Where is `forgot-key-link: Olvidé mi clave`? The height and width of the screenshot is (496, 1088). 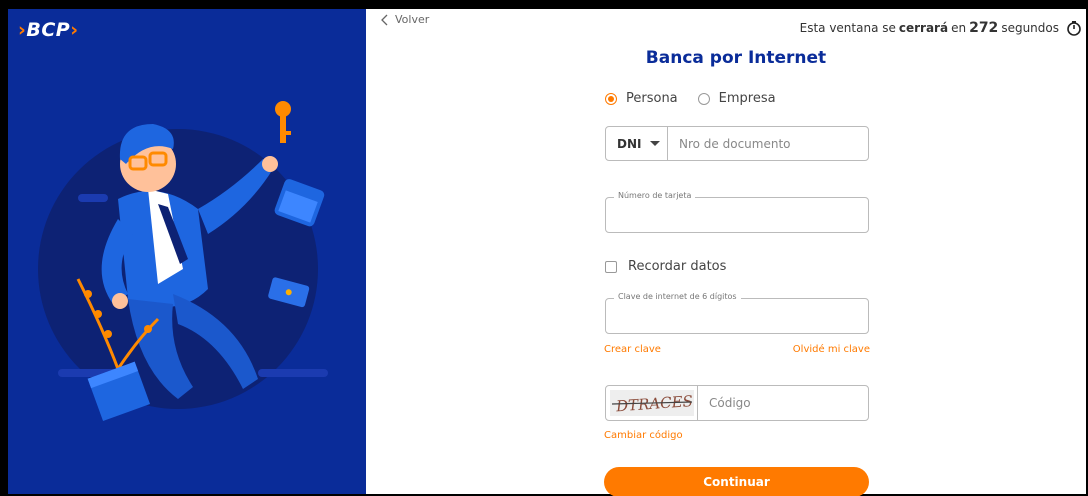
forgot-key-link: Olvidé mi clave is located at coordinates (831, 349).